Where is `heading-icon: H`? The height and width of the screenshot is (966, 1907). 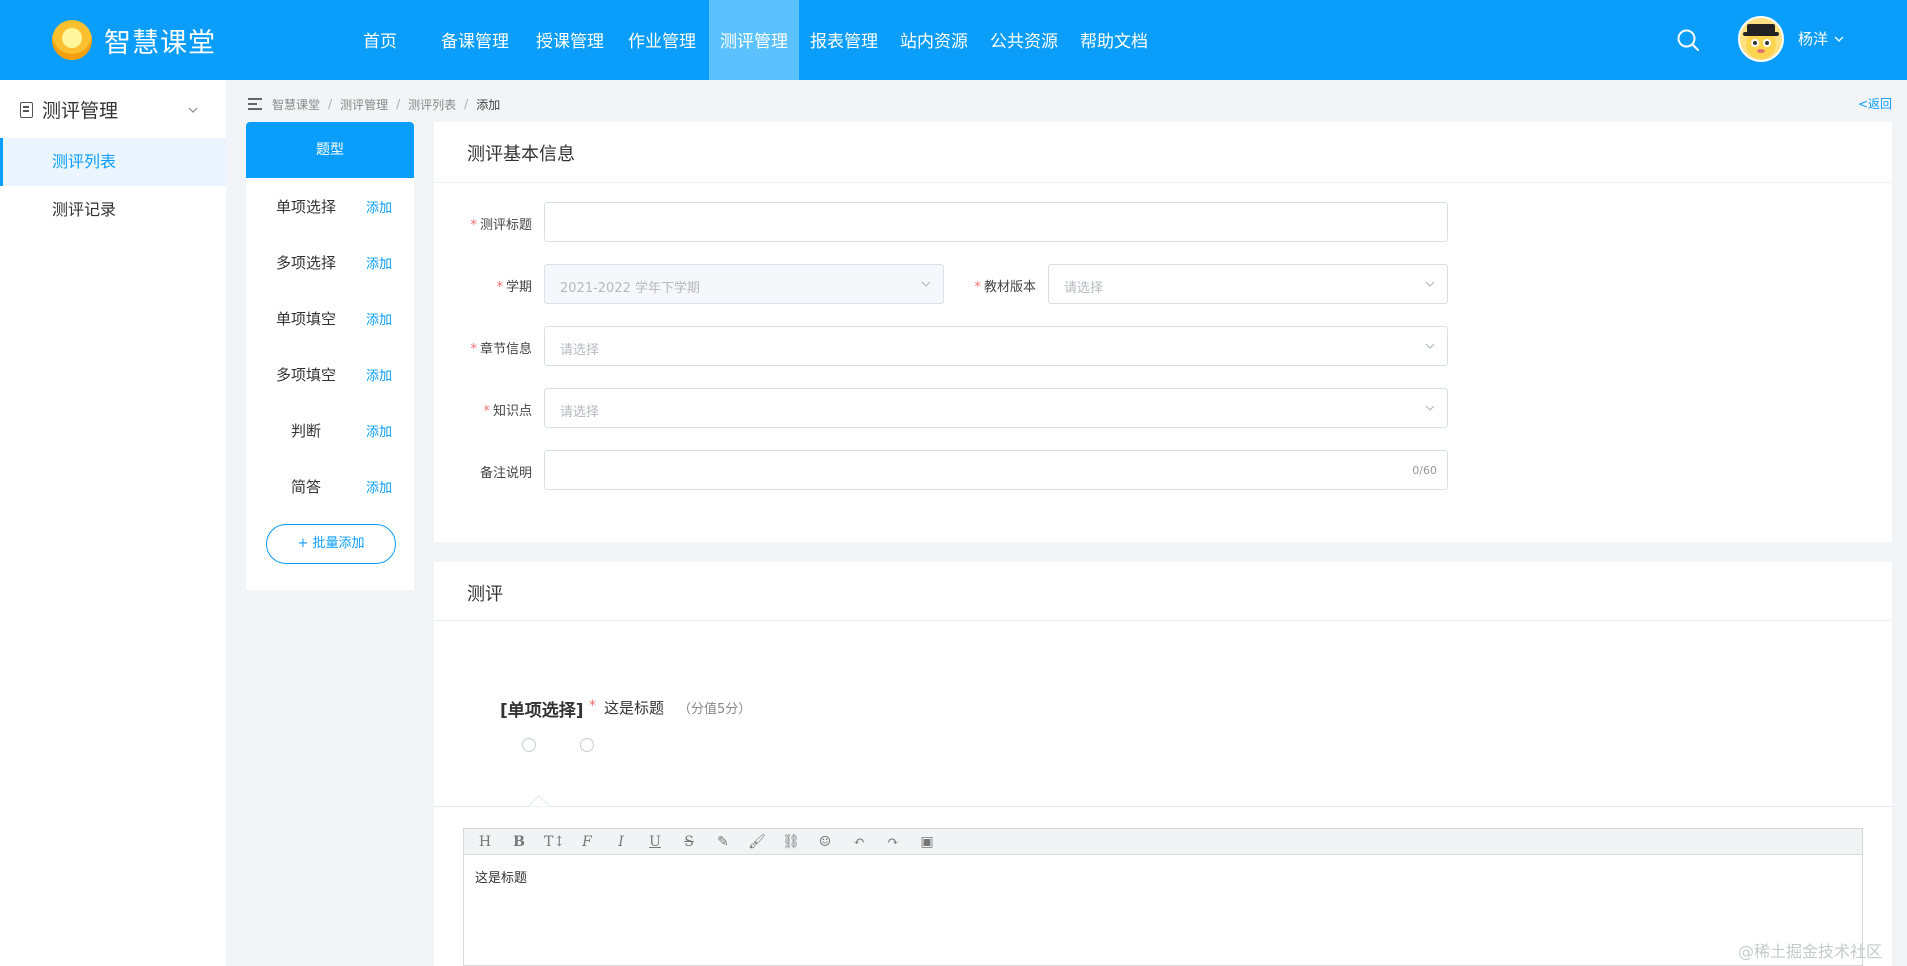
heading-icon: H is located at coordinates (485, 842).